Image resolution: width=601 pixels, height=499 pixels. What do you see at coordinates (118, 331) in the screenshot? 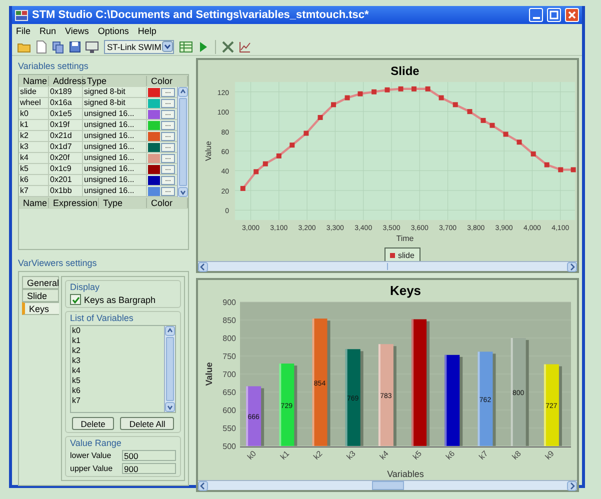
I see `list-item: k0` at bounding box center [118, 331].